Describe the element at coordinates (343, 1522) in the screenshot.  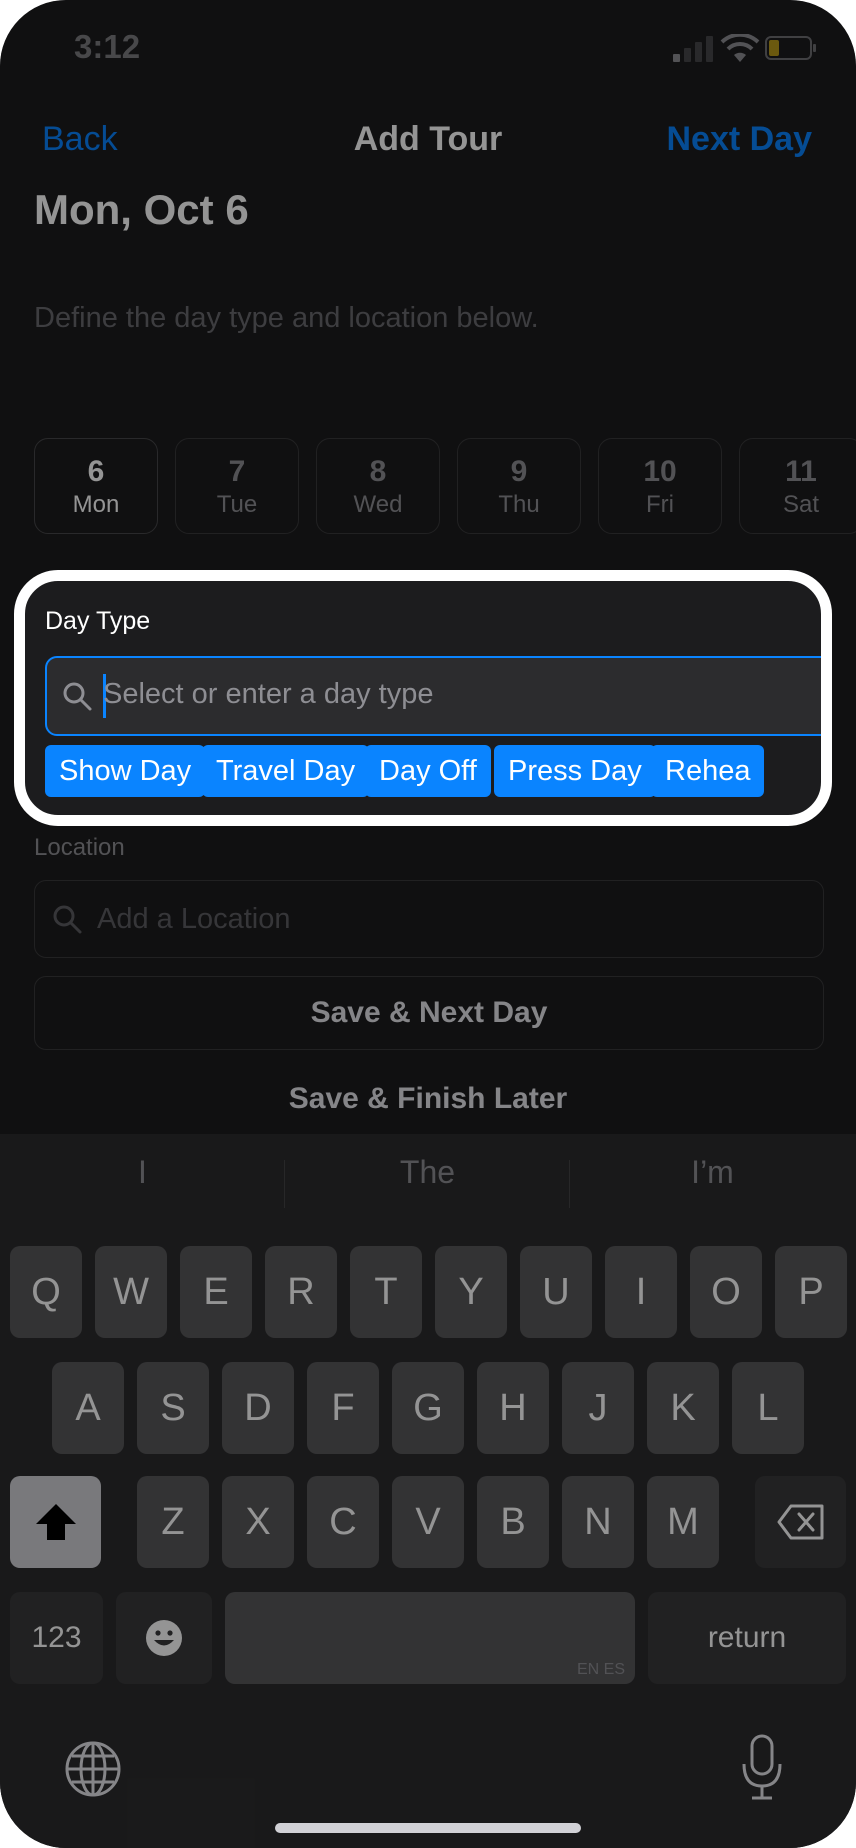
I see `key-c: C` at that location.